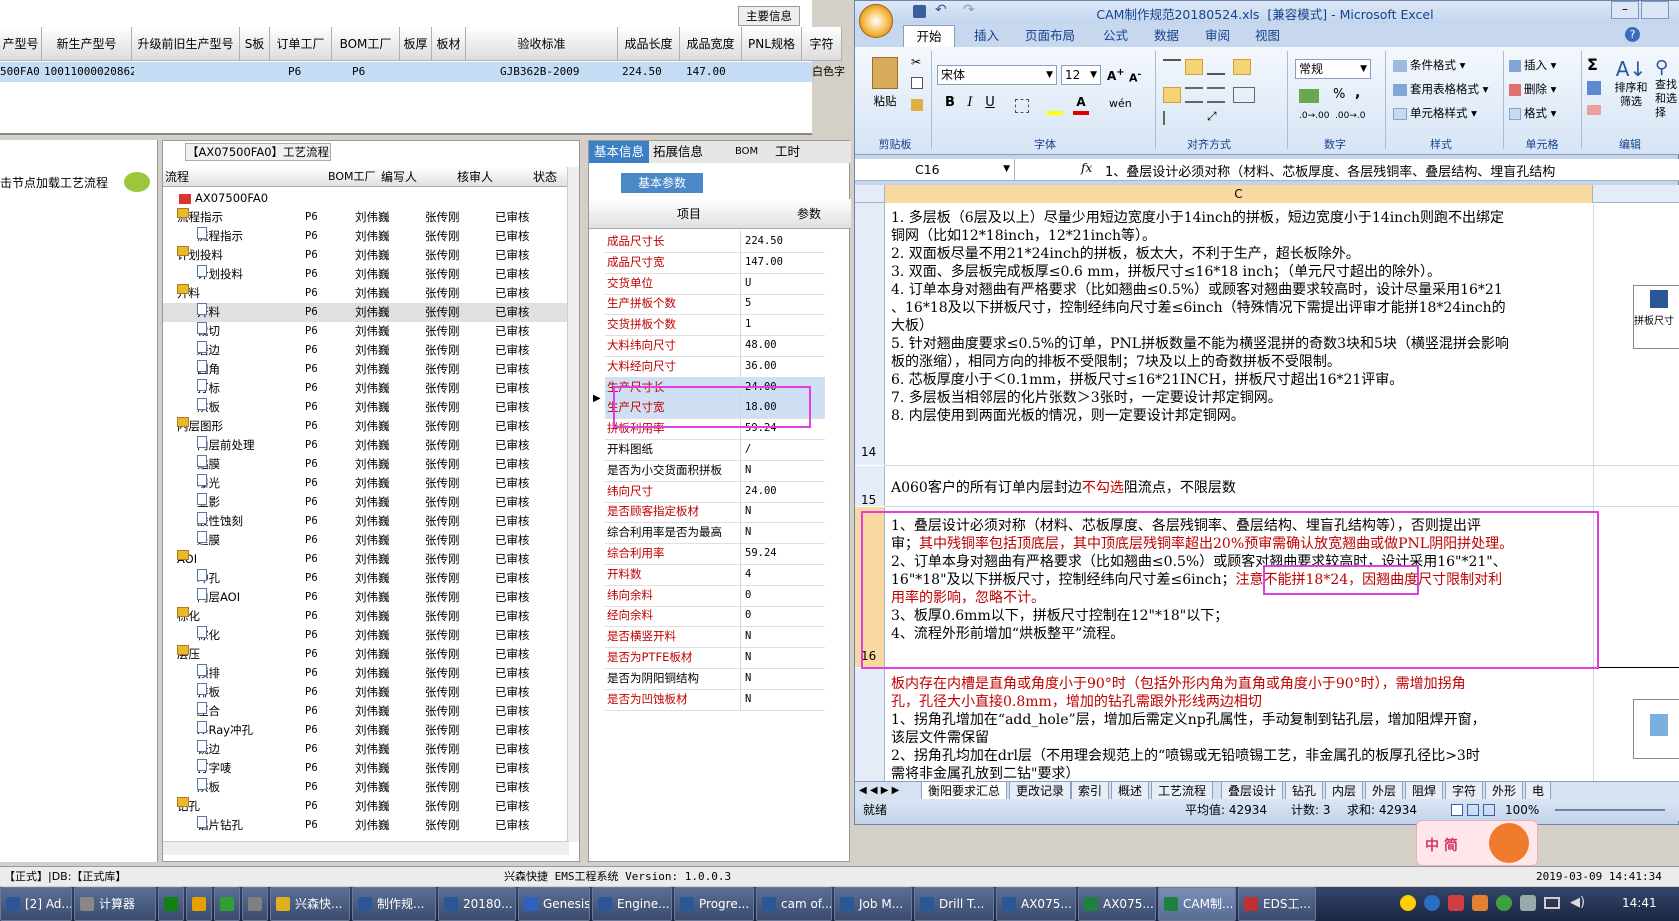  Describe the element at coordinates (301, 44) in the screenshot. I see `col-header: 订单工厂` at that location.